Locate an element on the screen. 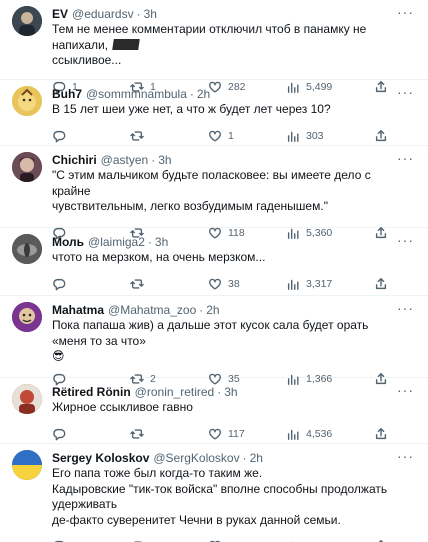 The image size is (428, 542). views-button: 303 is located at coordinates (330, 136).